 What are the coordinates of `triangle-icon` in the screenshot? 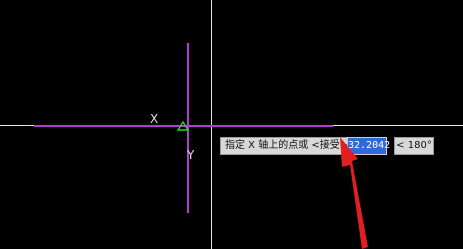 It's located at (183, 126).